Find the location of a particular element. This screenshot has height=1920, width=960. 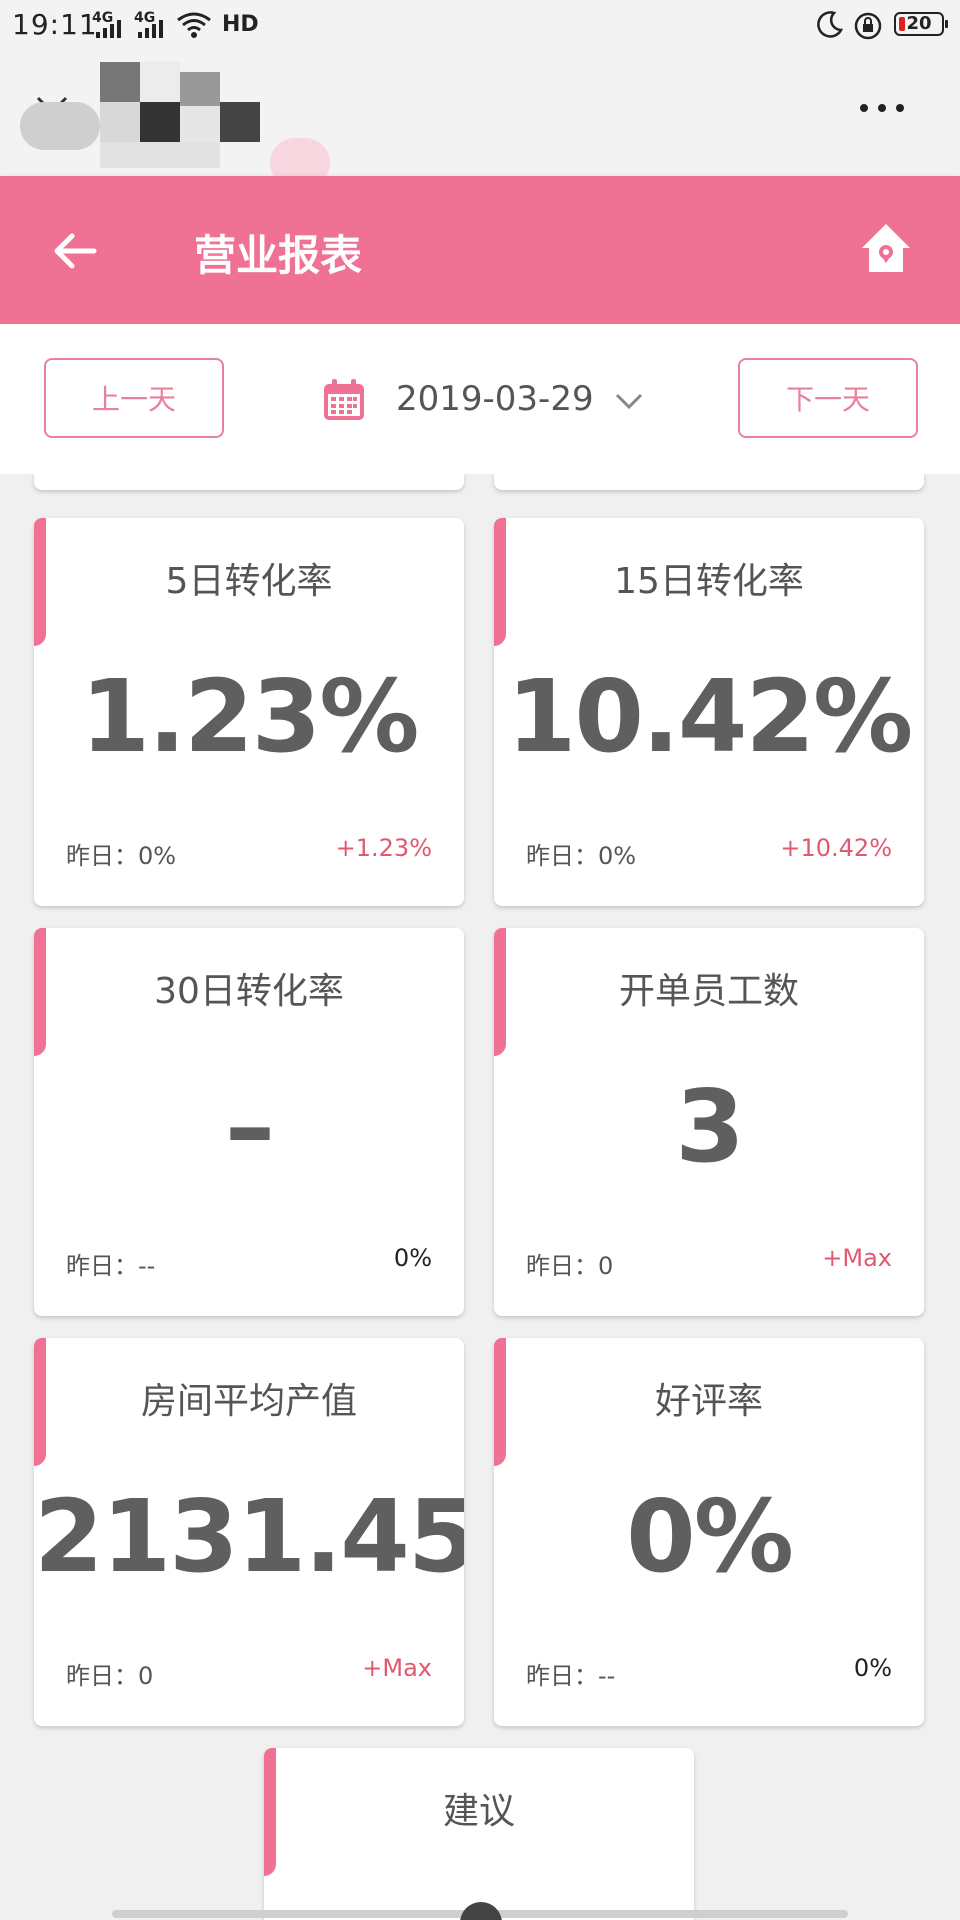

chevron-down-icon is located at coordinates (629, 401).